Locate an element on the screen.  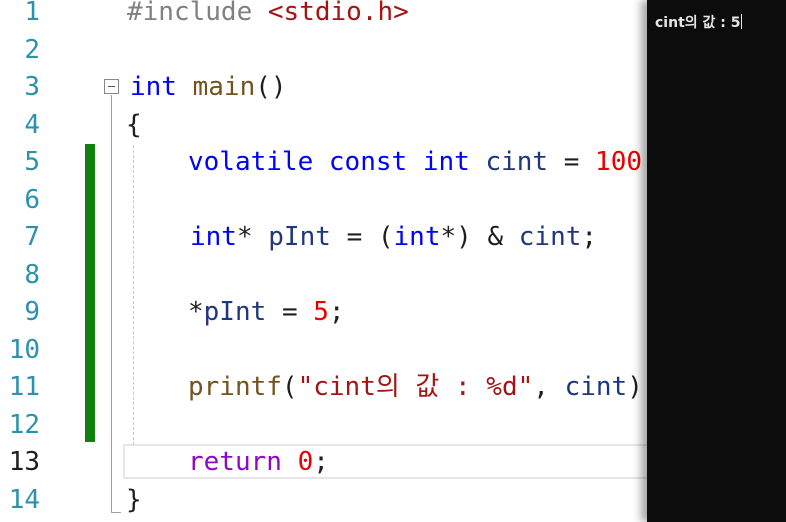
line-number: 9 is located at coordinates (32, 312).